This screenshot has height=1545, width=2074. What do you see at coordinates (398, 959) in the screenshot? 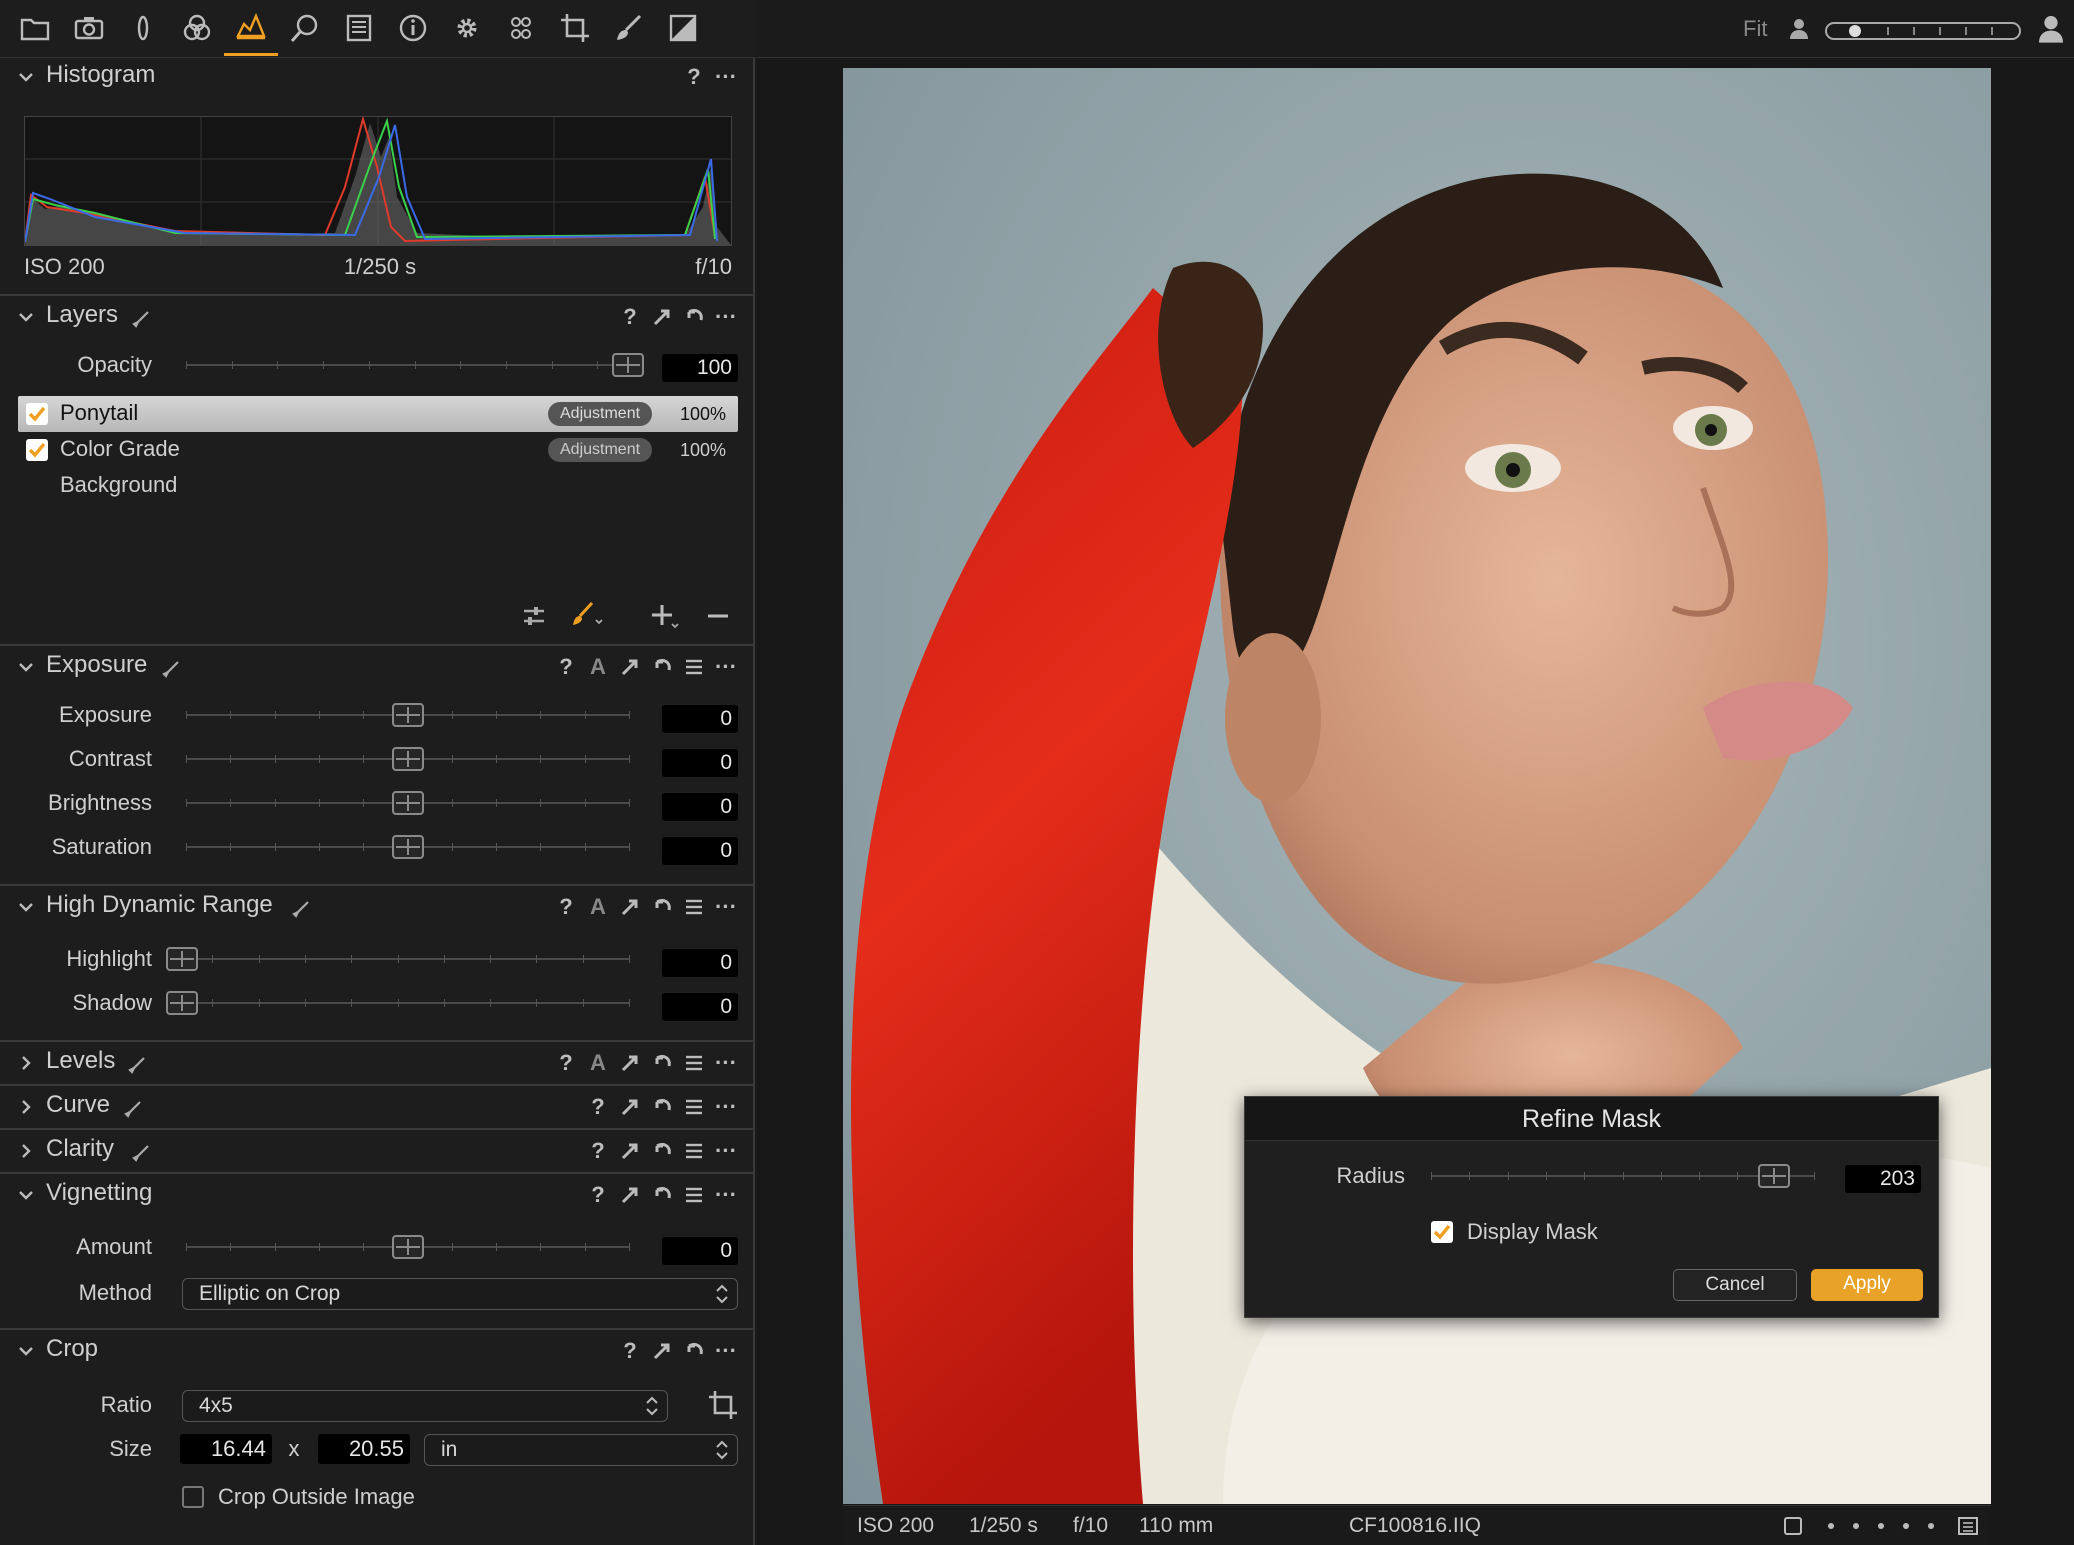
I see `highlight-slider` at bounding box center [398, 959].